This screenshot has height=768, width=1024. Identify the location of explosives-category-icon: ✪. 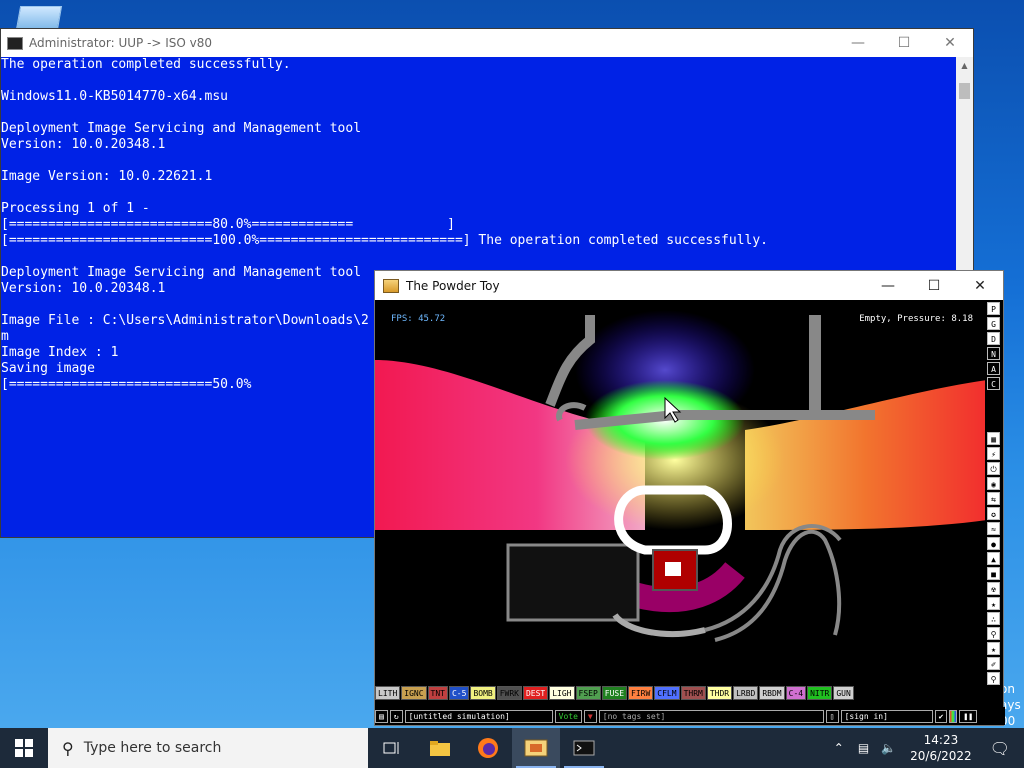
(993, 513).